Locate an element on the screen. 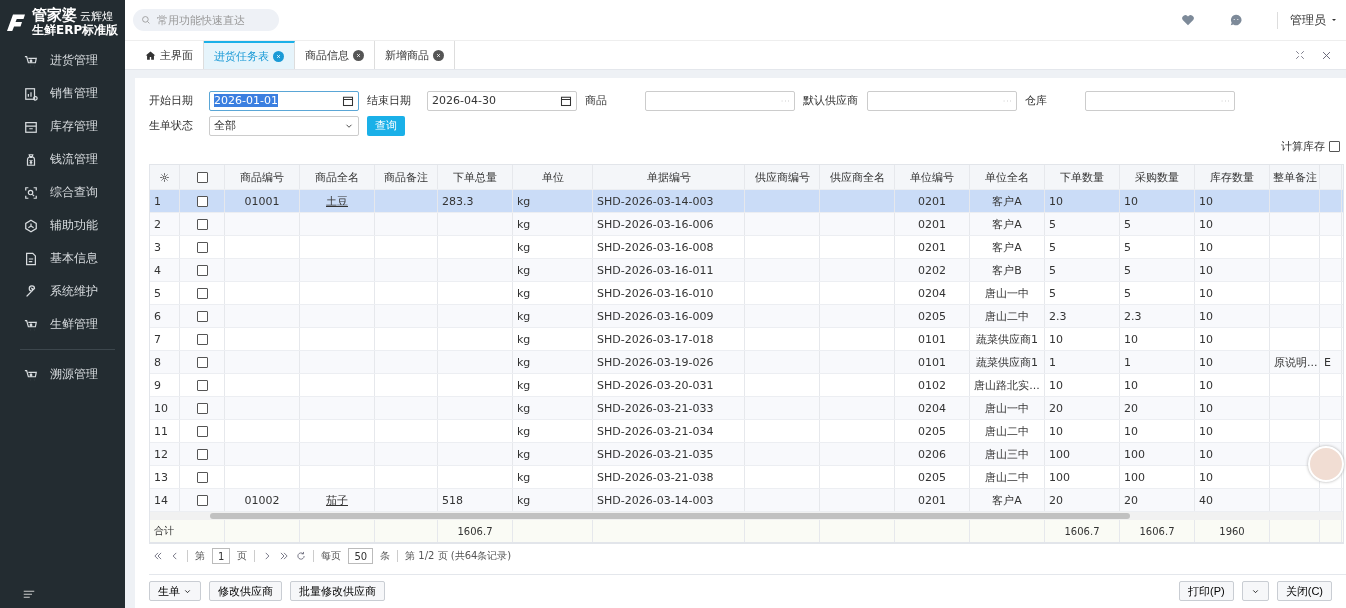 This screenshot has width=1346, height=608. sidebar-item: 钱流管理 is located at coordinates (62, 159).